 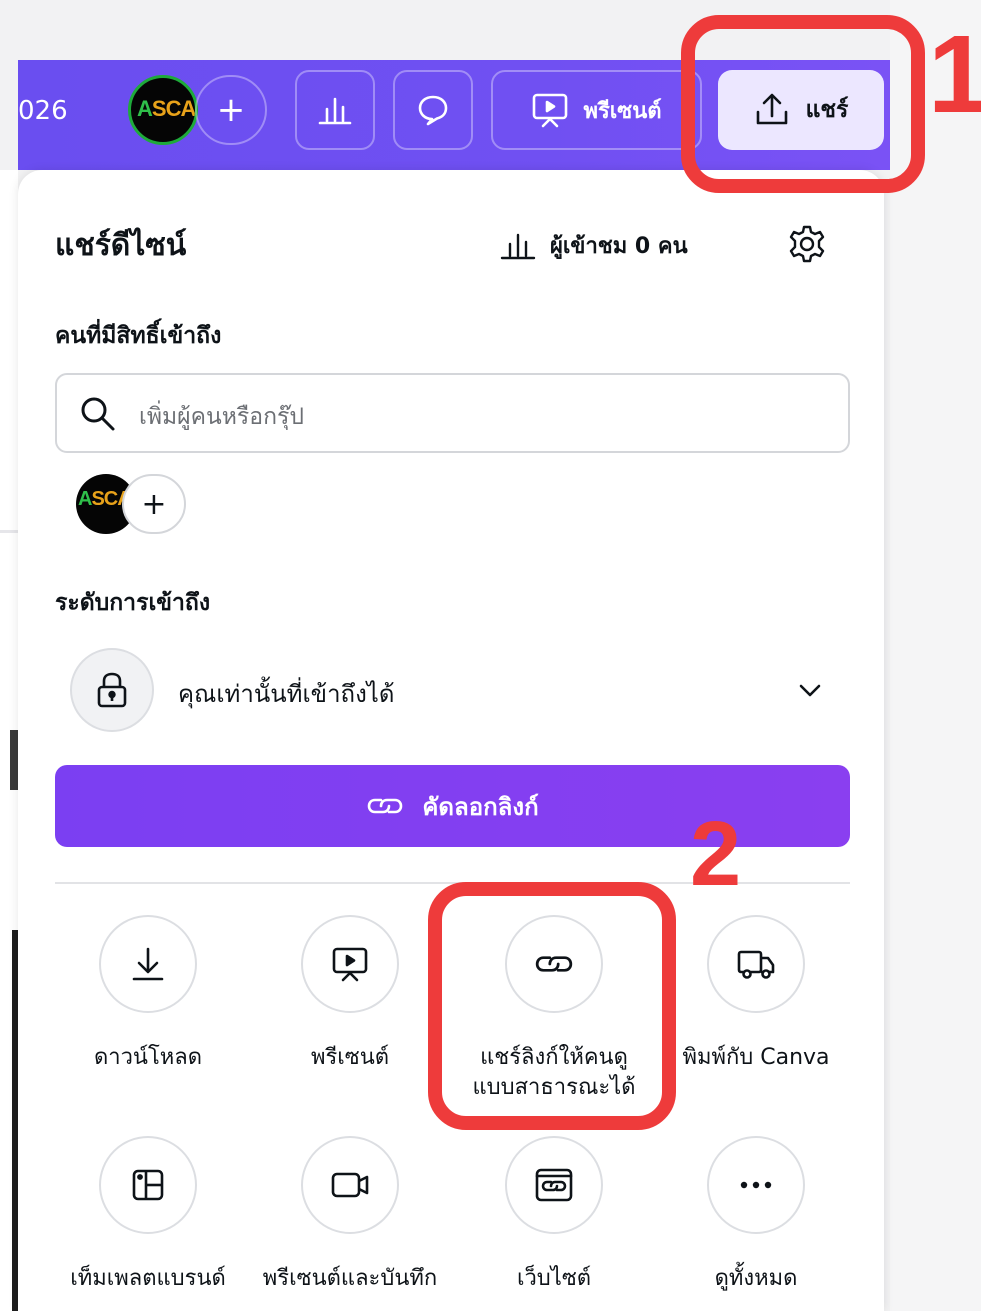 What do you see at coordinates (286, 694) in the screenshot?
I see `access-level-value: คุณเท่านั้นที่เข้าถึงได้` at bounding box center [286, 694].